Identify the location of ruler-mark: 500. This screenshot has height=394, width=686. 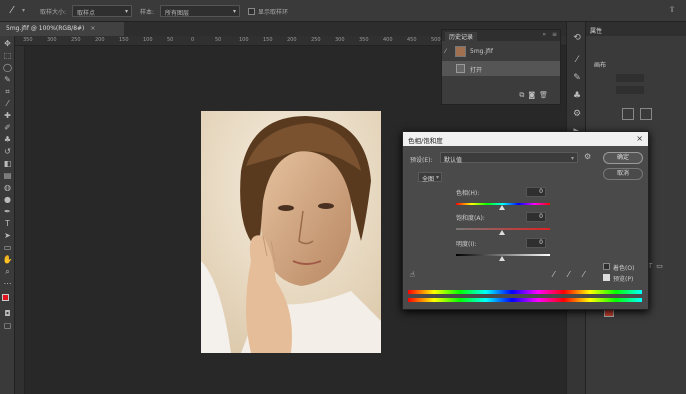
(436, 40).